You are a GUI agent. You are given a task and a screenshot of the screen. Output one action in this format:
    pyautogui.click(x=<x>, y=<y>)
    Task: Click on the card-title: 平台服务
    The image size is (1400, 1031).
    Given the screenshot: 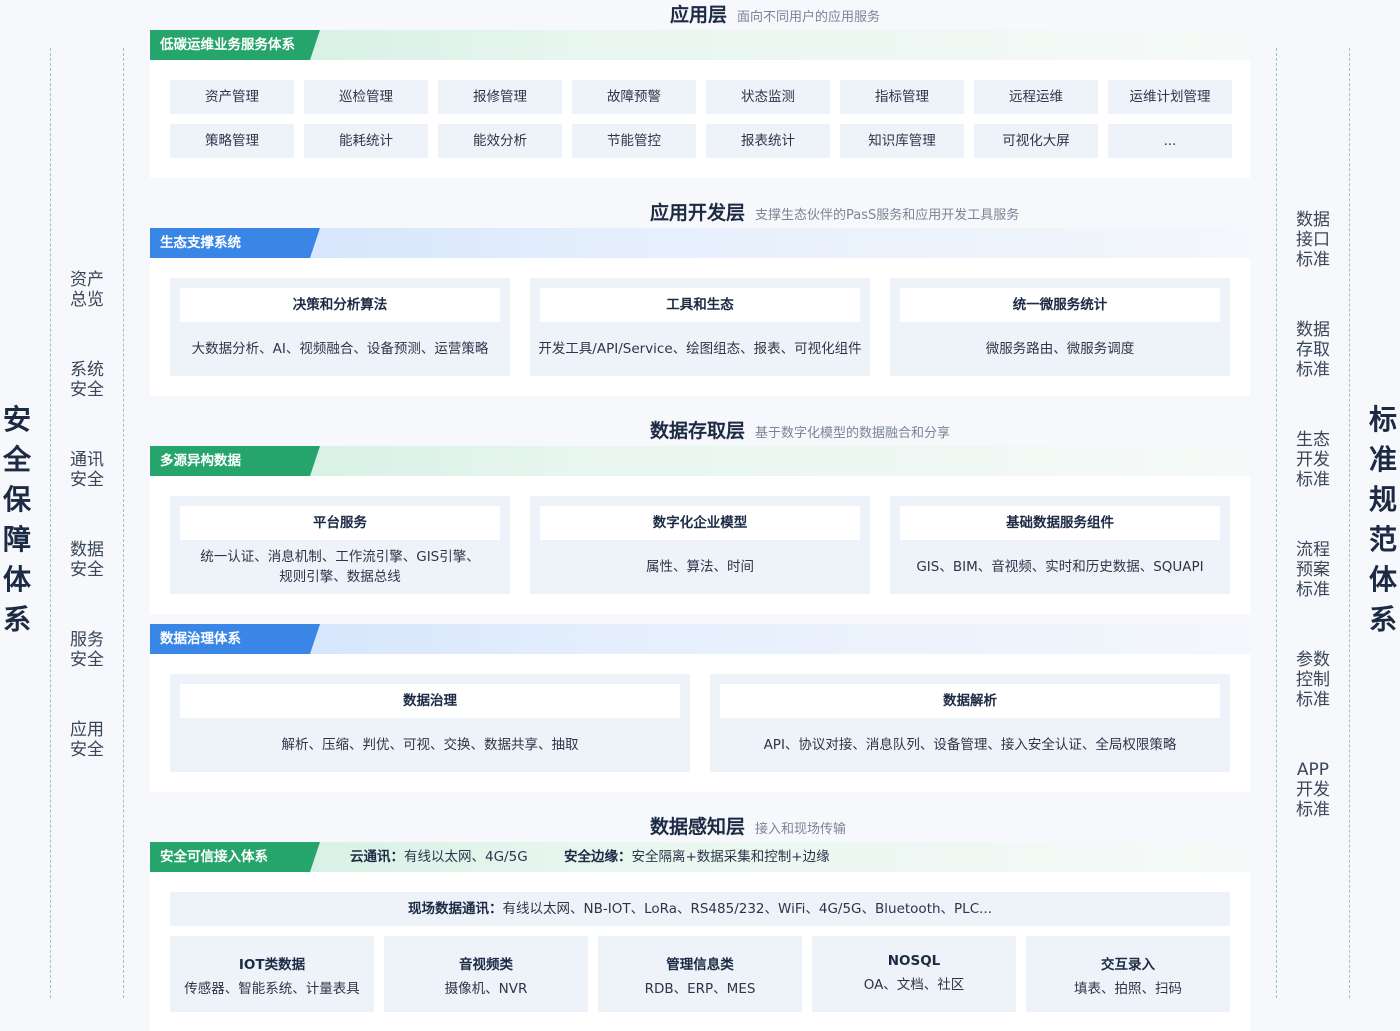 What is the action you would take?
    pyautogui.click(x=340, y=523)
    